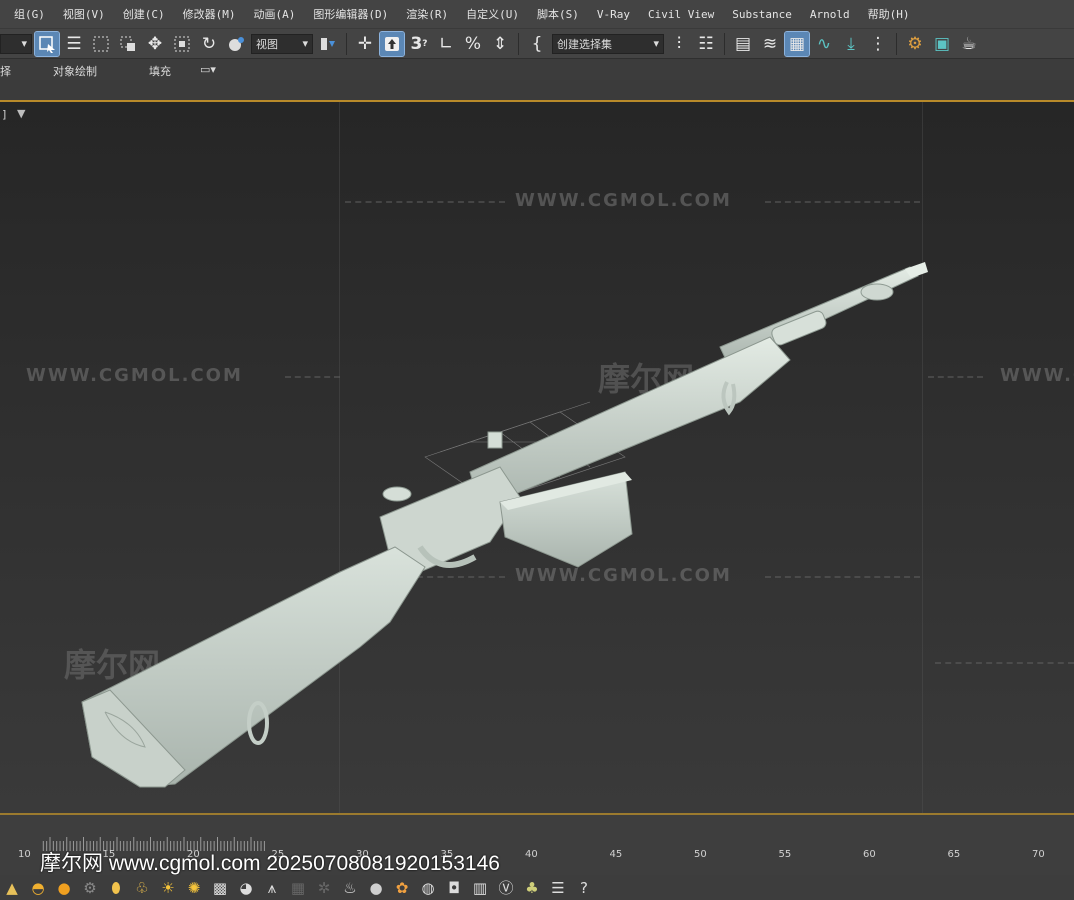 Image resolution: width=1074 pixels, height=900 pixels. What do you see at coordinates (182, 44) in the screenshot?
I see `rotate-select-icon` at bounding box center [182, 44].